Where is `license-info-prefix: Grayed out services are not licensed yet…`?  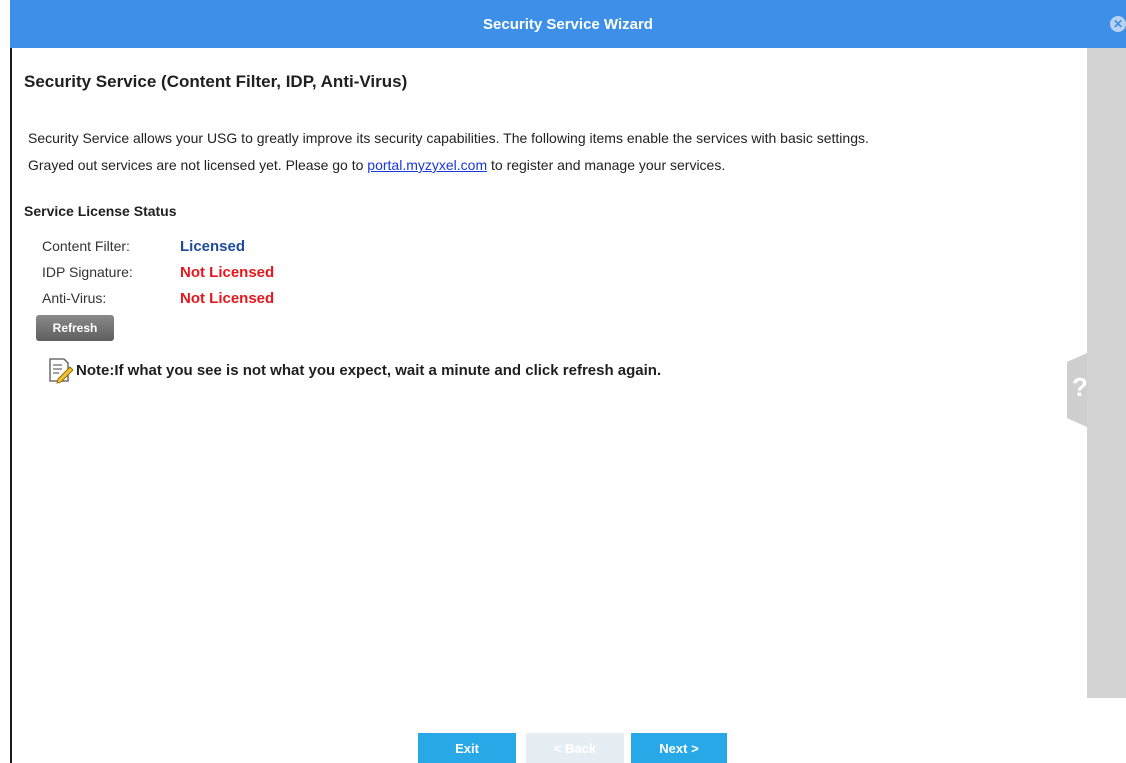
license-info-prefix: Grayed out services are not licensed yet… is located at coordinates (196, 165).